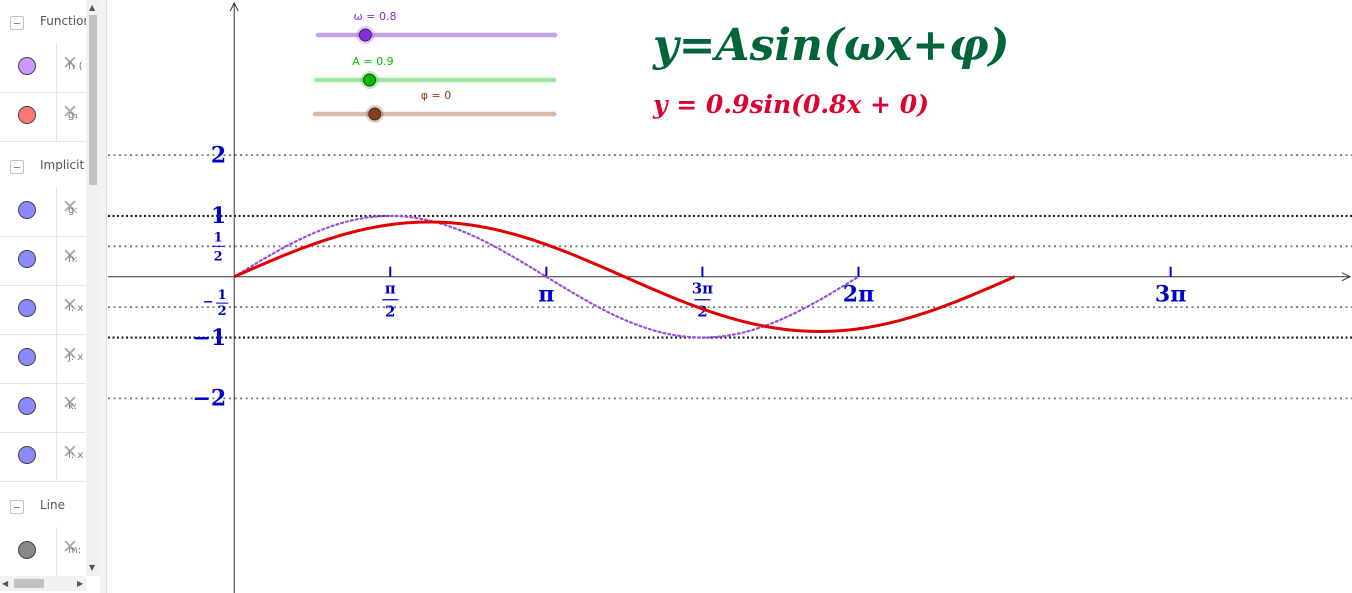 The image size is (1352, 593). Describe the element at coordinates (390, 312) in the screenshot. I see `x-tick-label-denominator: 2` at that location.